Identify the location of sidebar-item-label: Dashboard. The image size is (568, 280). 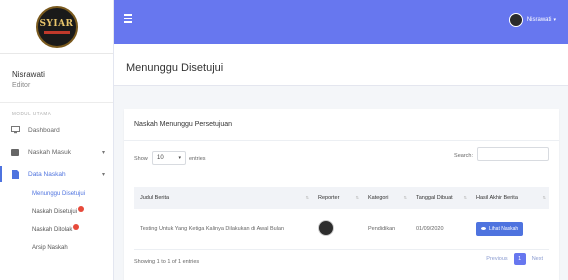
(44, 130).